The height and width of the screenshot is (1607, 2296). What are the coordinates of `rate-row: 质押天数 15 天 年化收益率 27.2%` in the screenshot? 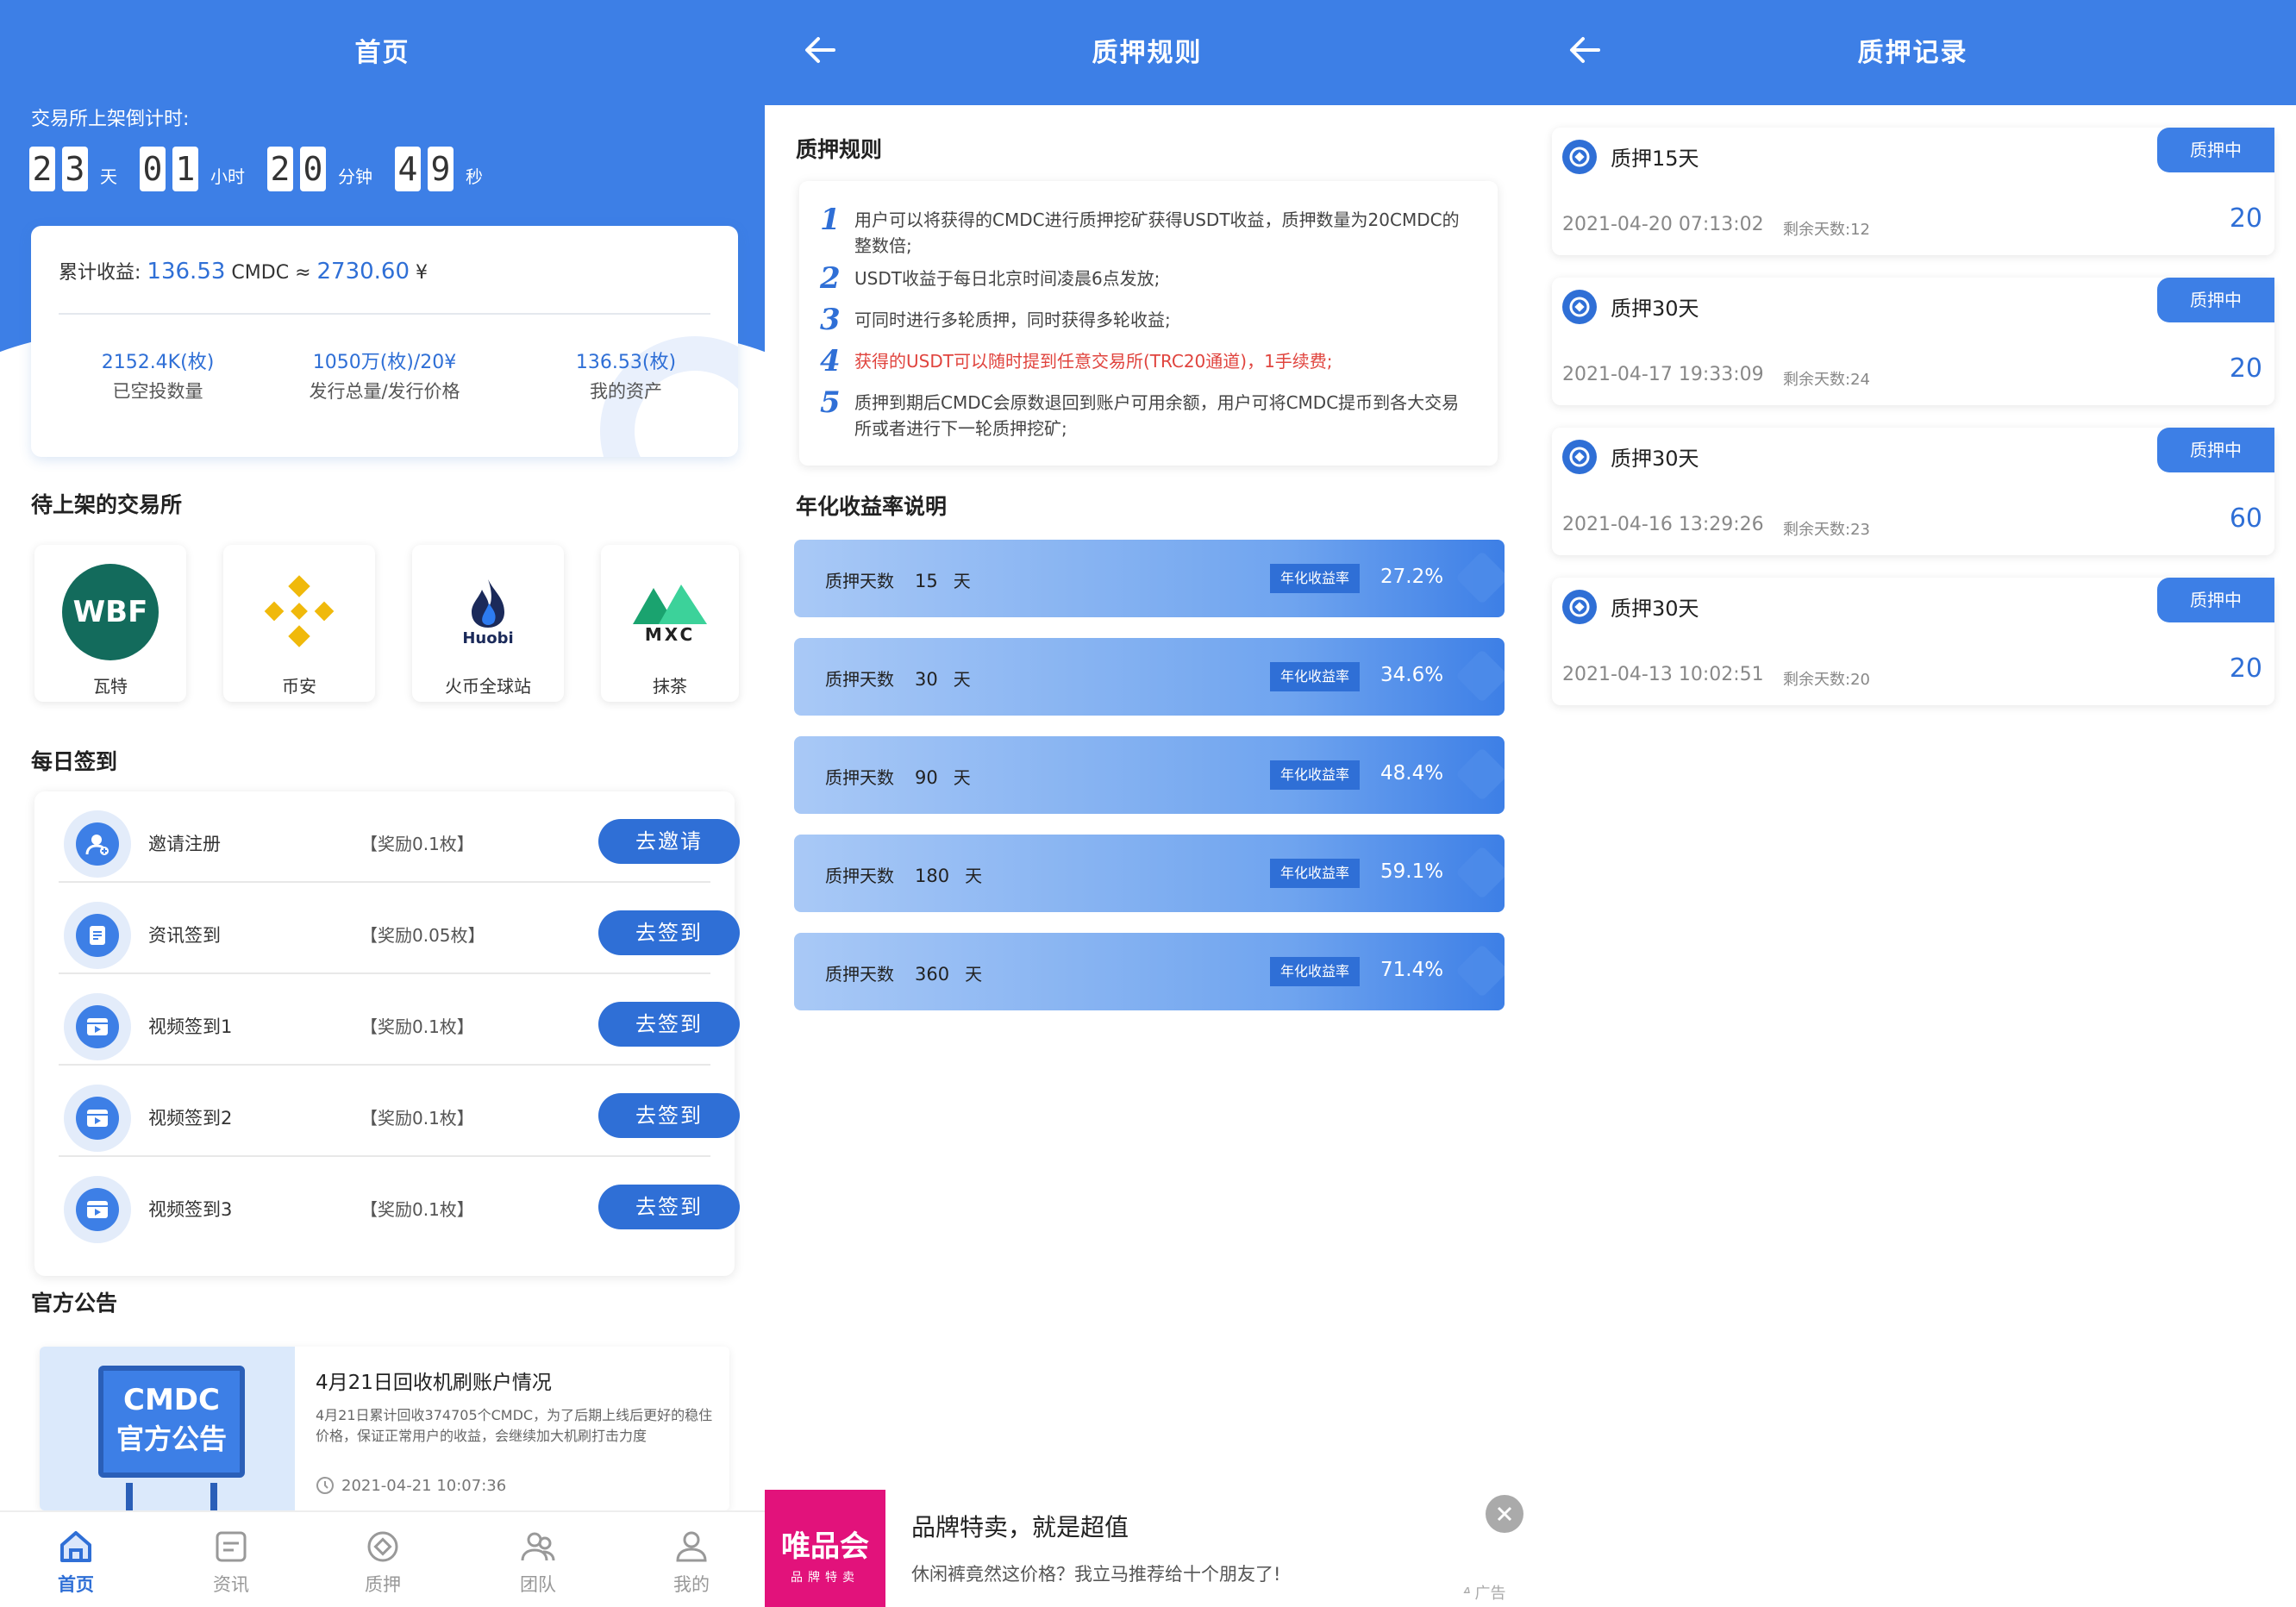 It's located at (1149, 578).